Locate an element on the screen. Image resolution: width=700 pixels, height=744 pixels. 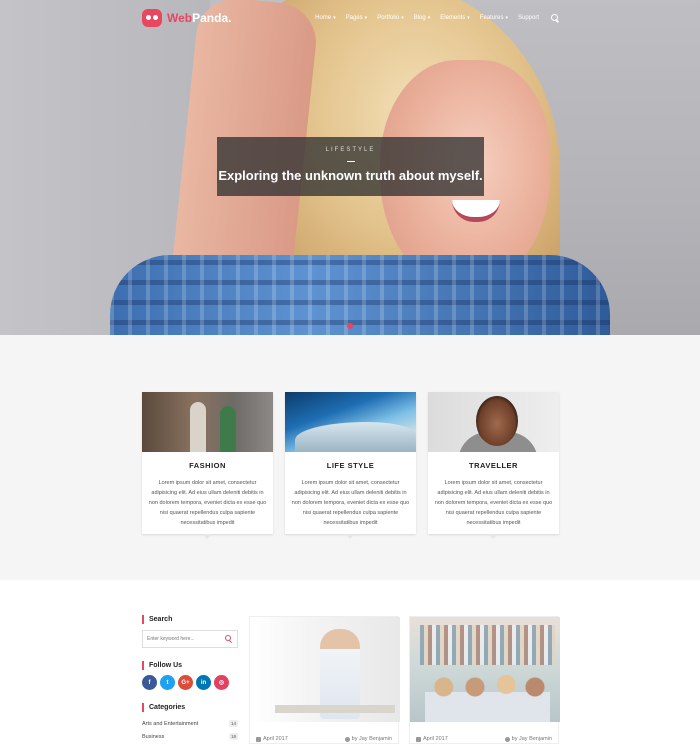
category-item: Arts and Entertainment 14 is located at coordinates (190, 723).